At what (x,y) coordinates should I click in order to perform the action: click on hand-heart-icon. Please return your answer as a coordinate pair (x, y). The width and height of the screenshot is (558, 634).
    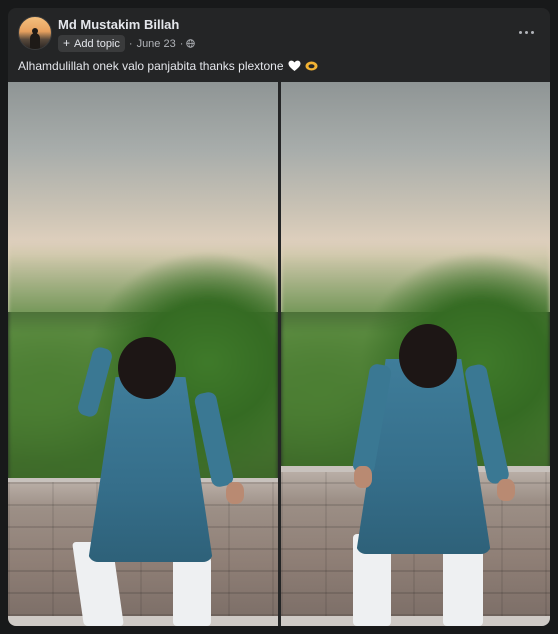
    Looking at the image, I should click on (311, 66).